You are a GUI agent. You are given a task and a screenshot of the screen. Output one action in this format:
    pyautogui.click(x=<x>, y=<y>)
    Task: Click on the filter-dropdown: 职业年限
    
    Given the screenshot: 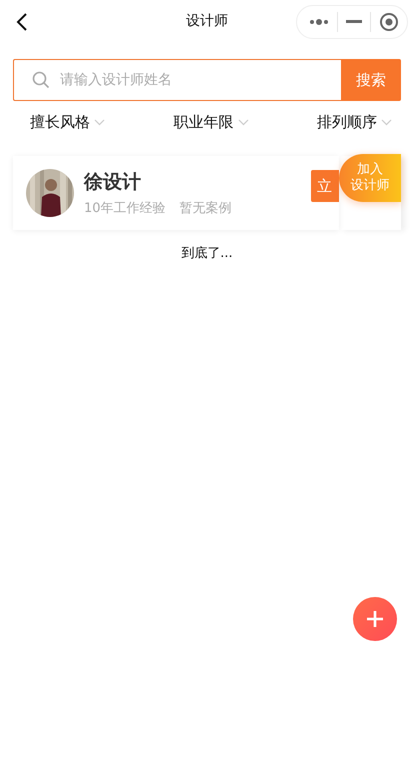 What is the action you would take?
    pyautogui.click(x=211, y=122)
    